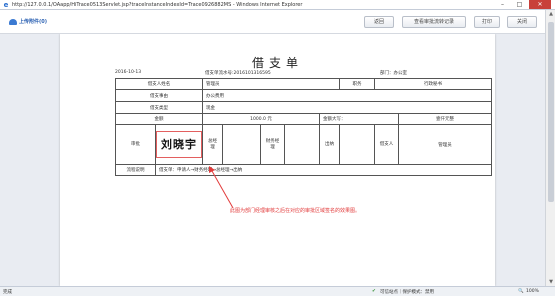 The height and width of the screenshot is (296, 555). What do you see at coordinates (272, 22) in the screenshot?
I see `page-toolbar: 上传附件(0) 返回 查看审批流转记录 打印 关闭` at bounding box center [272, 22].